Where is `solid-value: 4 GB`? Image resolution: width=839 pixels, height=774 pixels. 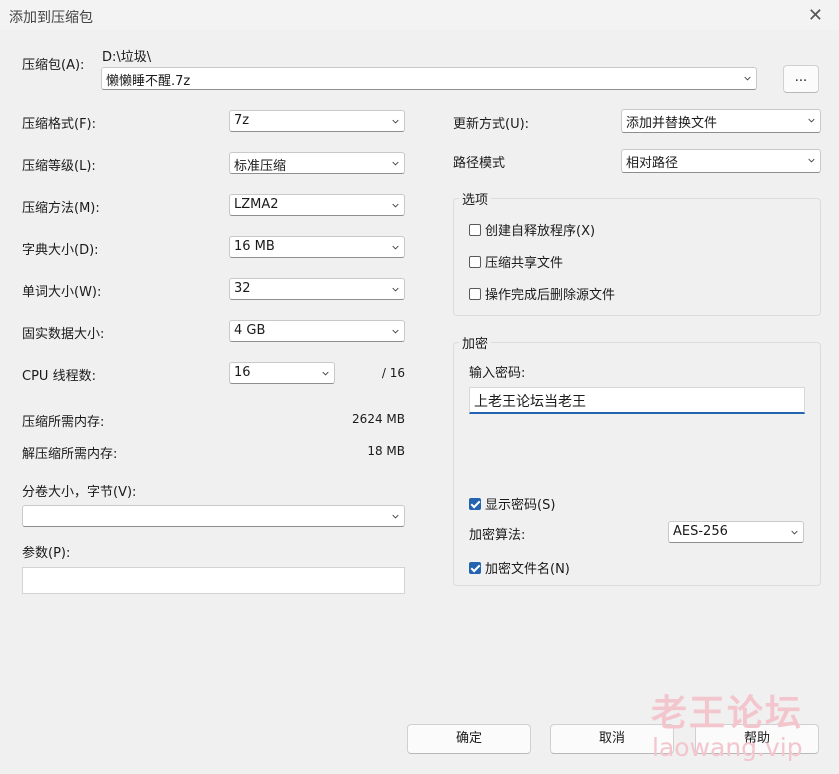 solid-value: 4 GB is located at coordinates (250, 330).